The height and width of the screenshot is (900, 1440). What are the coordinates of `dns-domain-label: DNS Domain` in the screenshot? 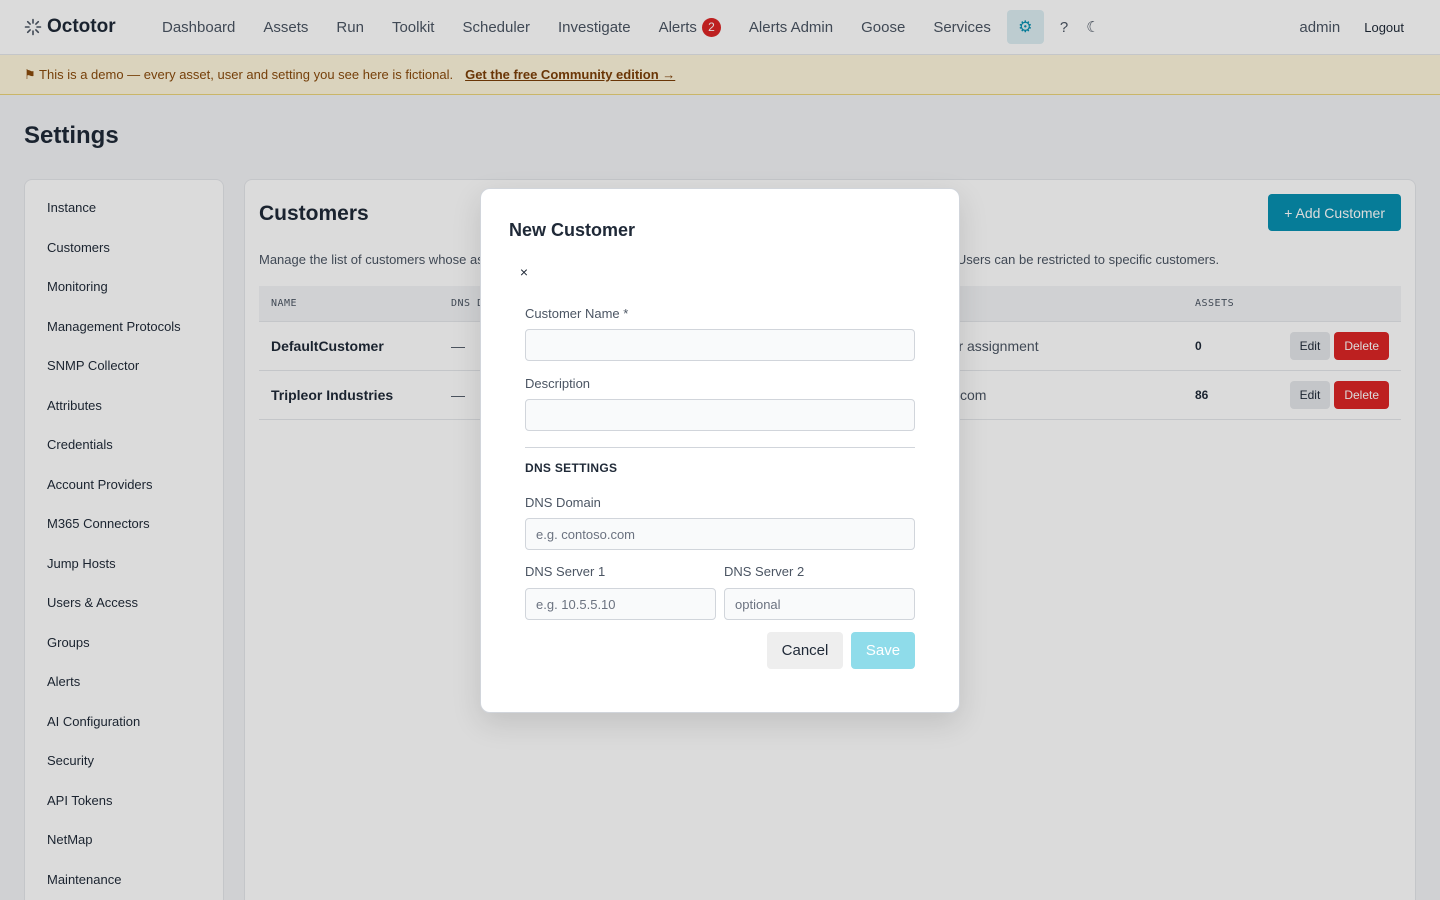 It's located at (563, 502).